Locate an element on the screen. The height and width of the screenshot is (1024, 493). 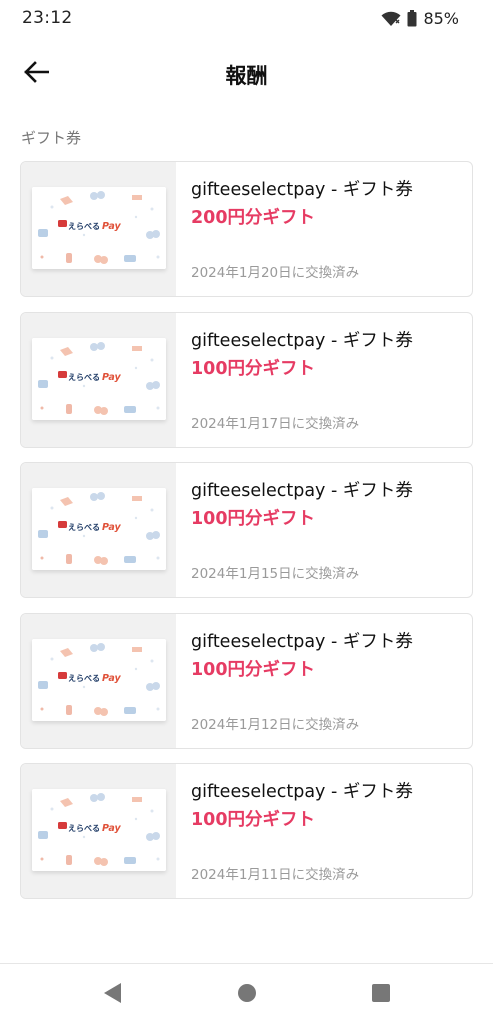
item-info: gifteeselectpay - ギフト券 200円分ギフト is located at coordinates (326, 202).